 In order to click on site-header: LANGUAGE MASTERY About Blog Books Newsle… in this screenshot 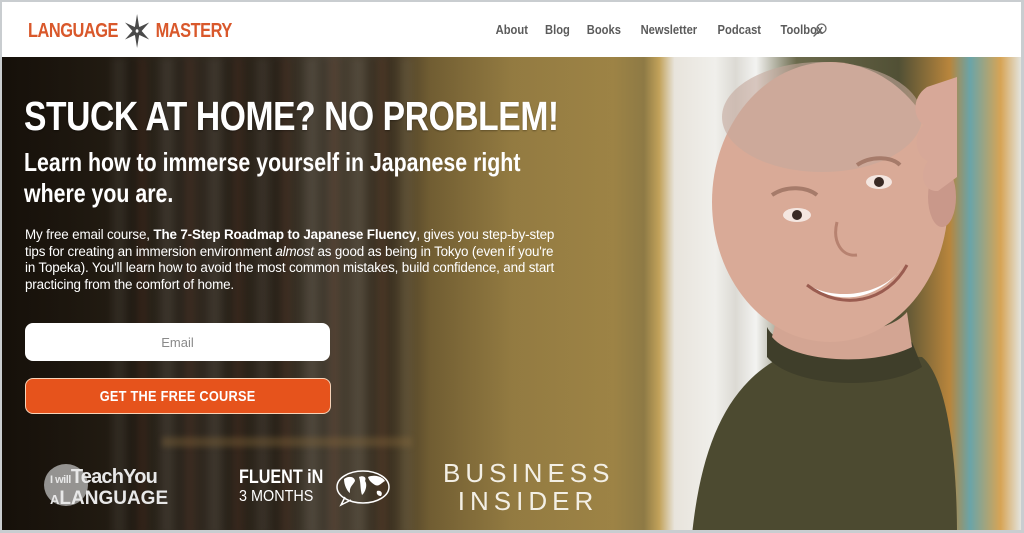, I will do `click(511, 29)`.